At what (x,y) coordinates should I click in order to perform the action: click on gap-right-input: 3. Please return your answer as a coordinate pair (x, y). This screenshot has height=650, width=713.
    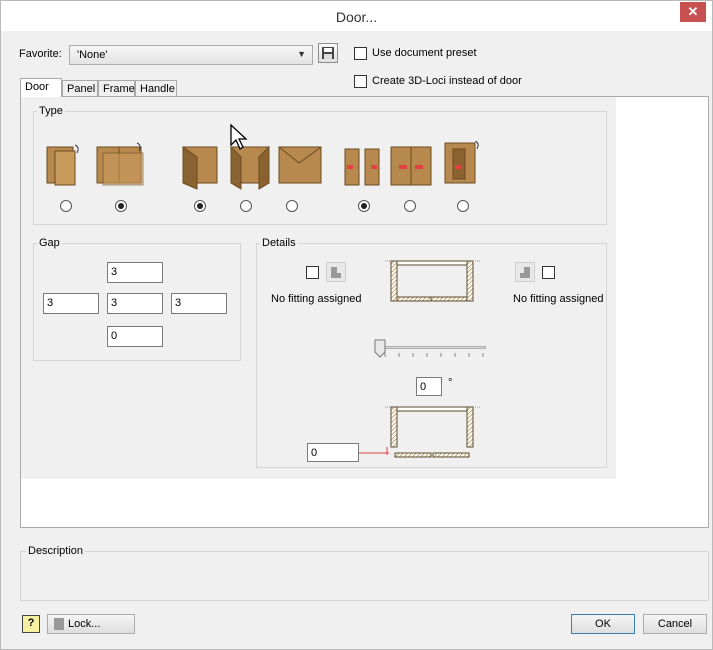
    Looking at the image, I should click on (199, 303).